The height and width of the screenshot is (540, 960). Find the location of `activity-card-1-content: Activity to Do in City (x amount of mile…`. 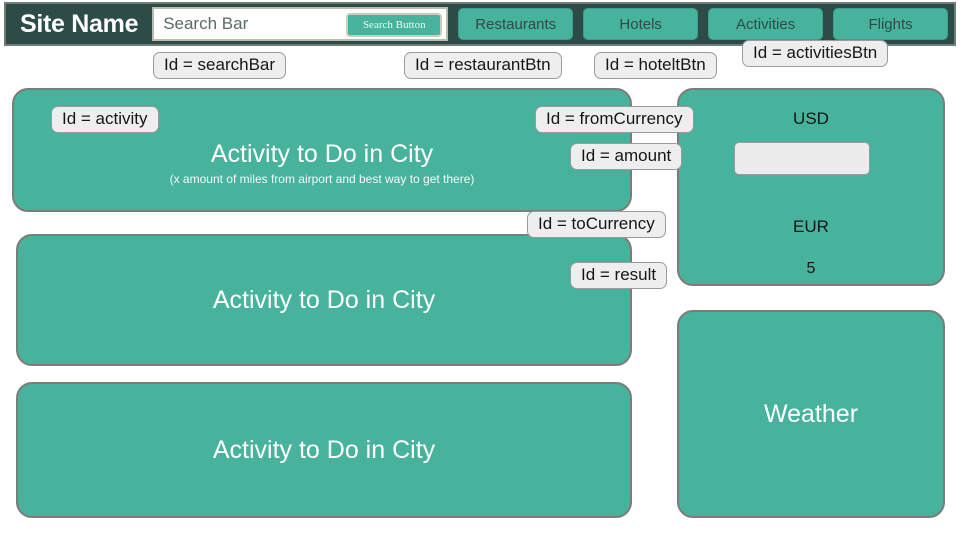

activity-card-1-content: Activity to Do in City (x amount of mile… is located at coordinates (322, 163).